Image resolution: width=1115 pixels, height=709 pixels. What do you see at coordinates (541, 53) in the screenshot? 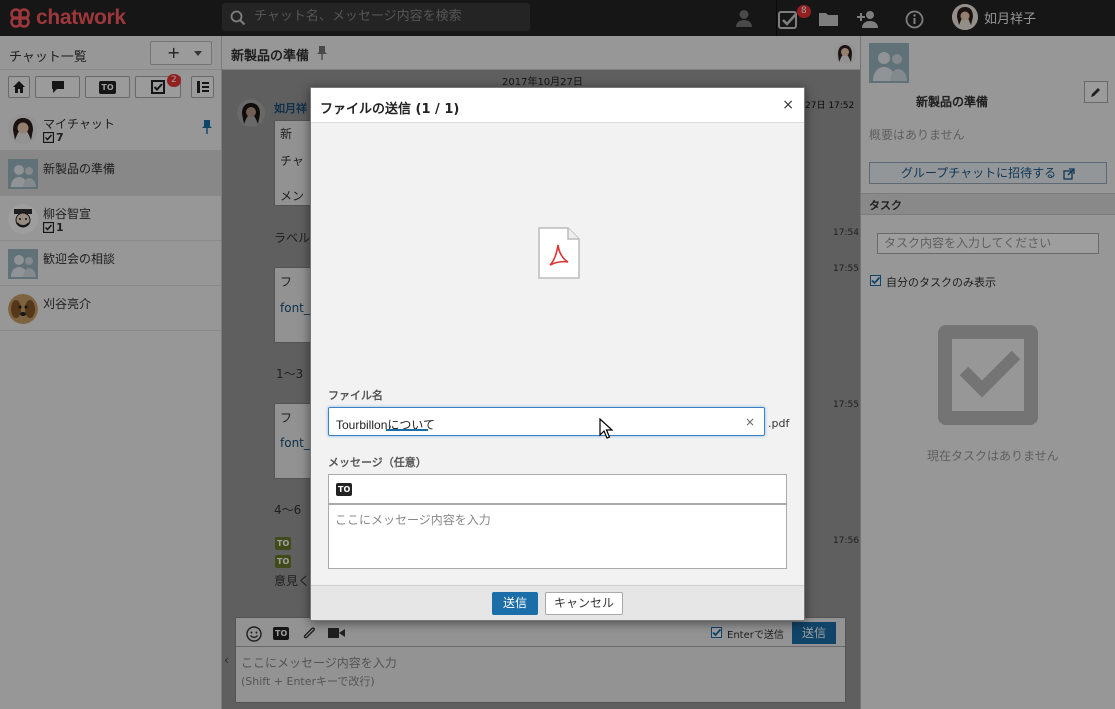
I see `chat-header: 新製品の準備` at bounding box center [541, 53].